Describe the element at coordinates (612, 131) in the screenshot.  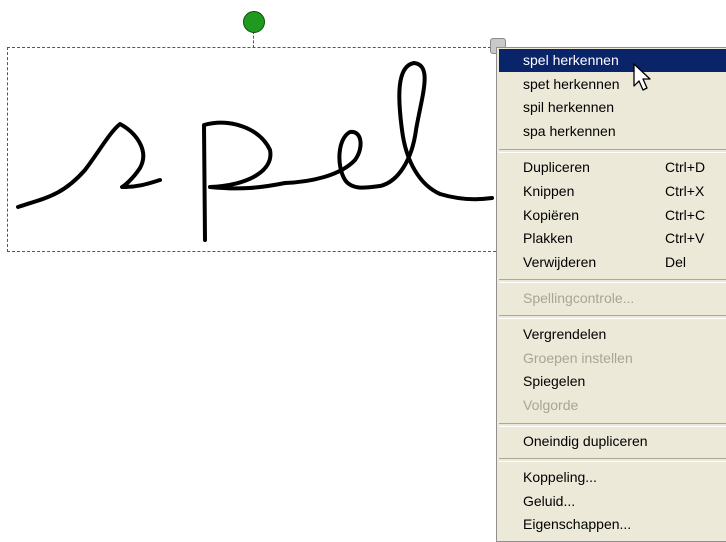
I see `menu-item-recognize-spa: spa herkennen` at that location.